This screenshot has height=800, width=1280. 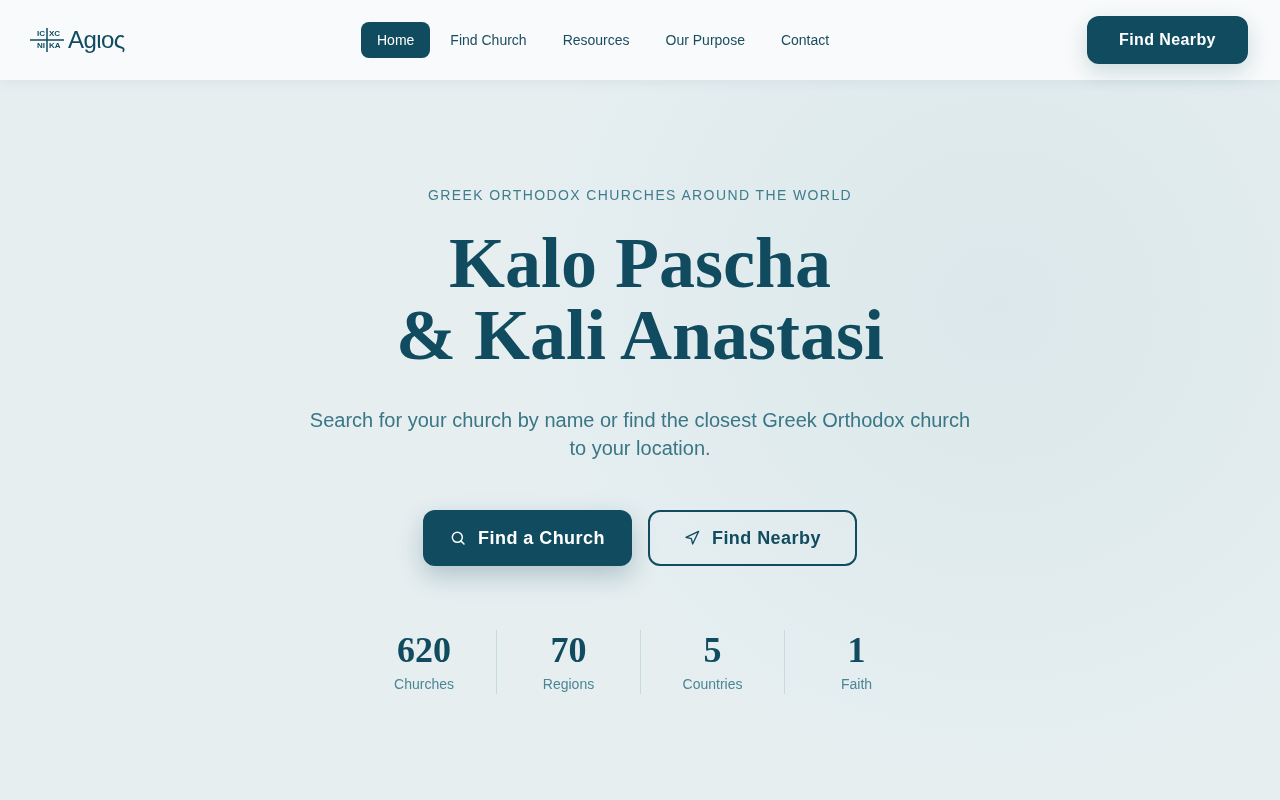 I want to click on navigation-arrow-icon, so click(x=691, y=538).